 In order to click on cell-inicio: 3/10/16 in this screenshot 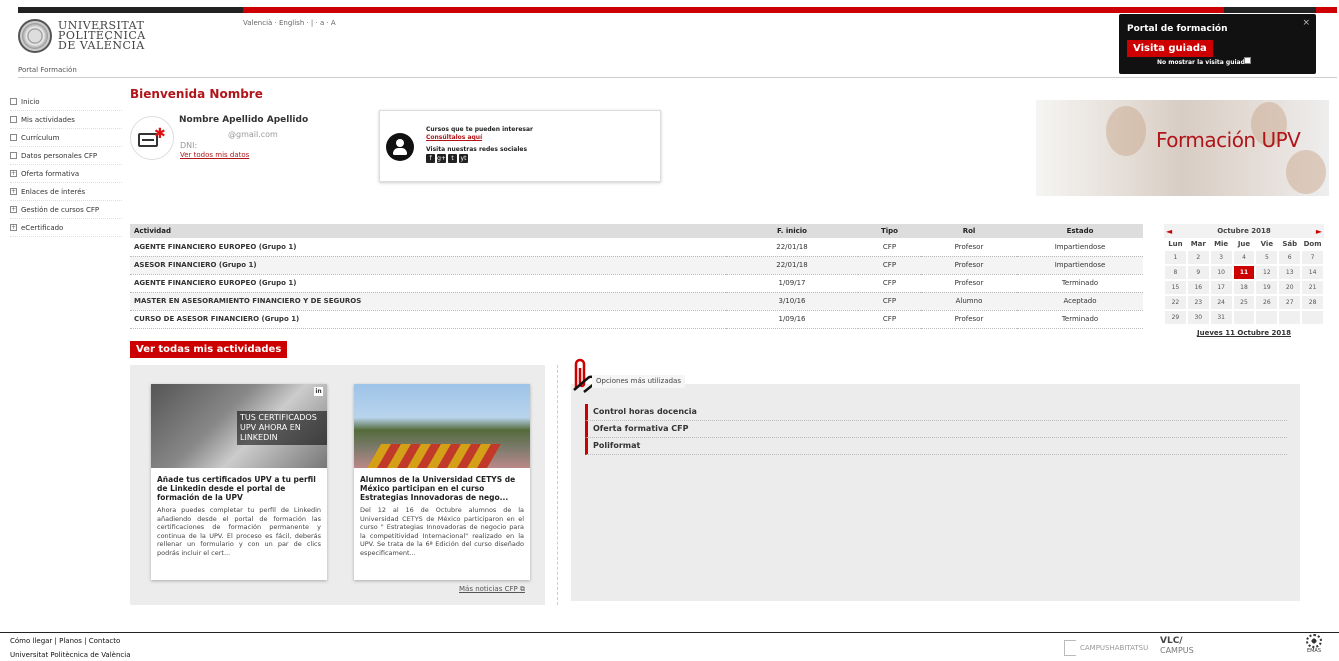, I will do `click(792, 301)`.